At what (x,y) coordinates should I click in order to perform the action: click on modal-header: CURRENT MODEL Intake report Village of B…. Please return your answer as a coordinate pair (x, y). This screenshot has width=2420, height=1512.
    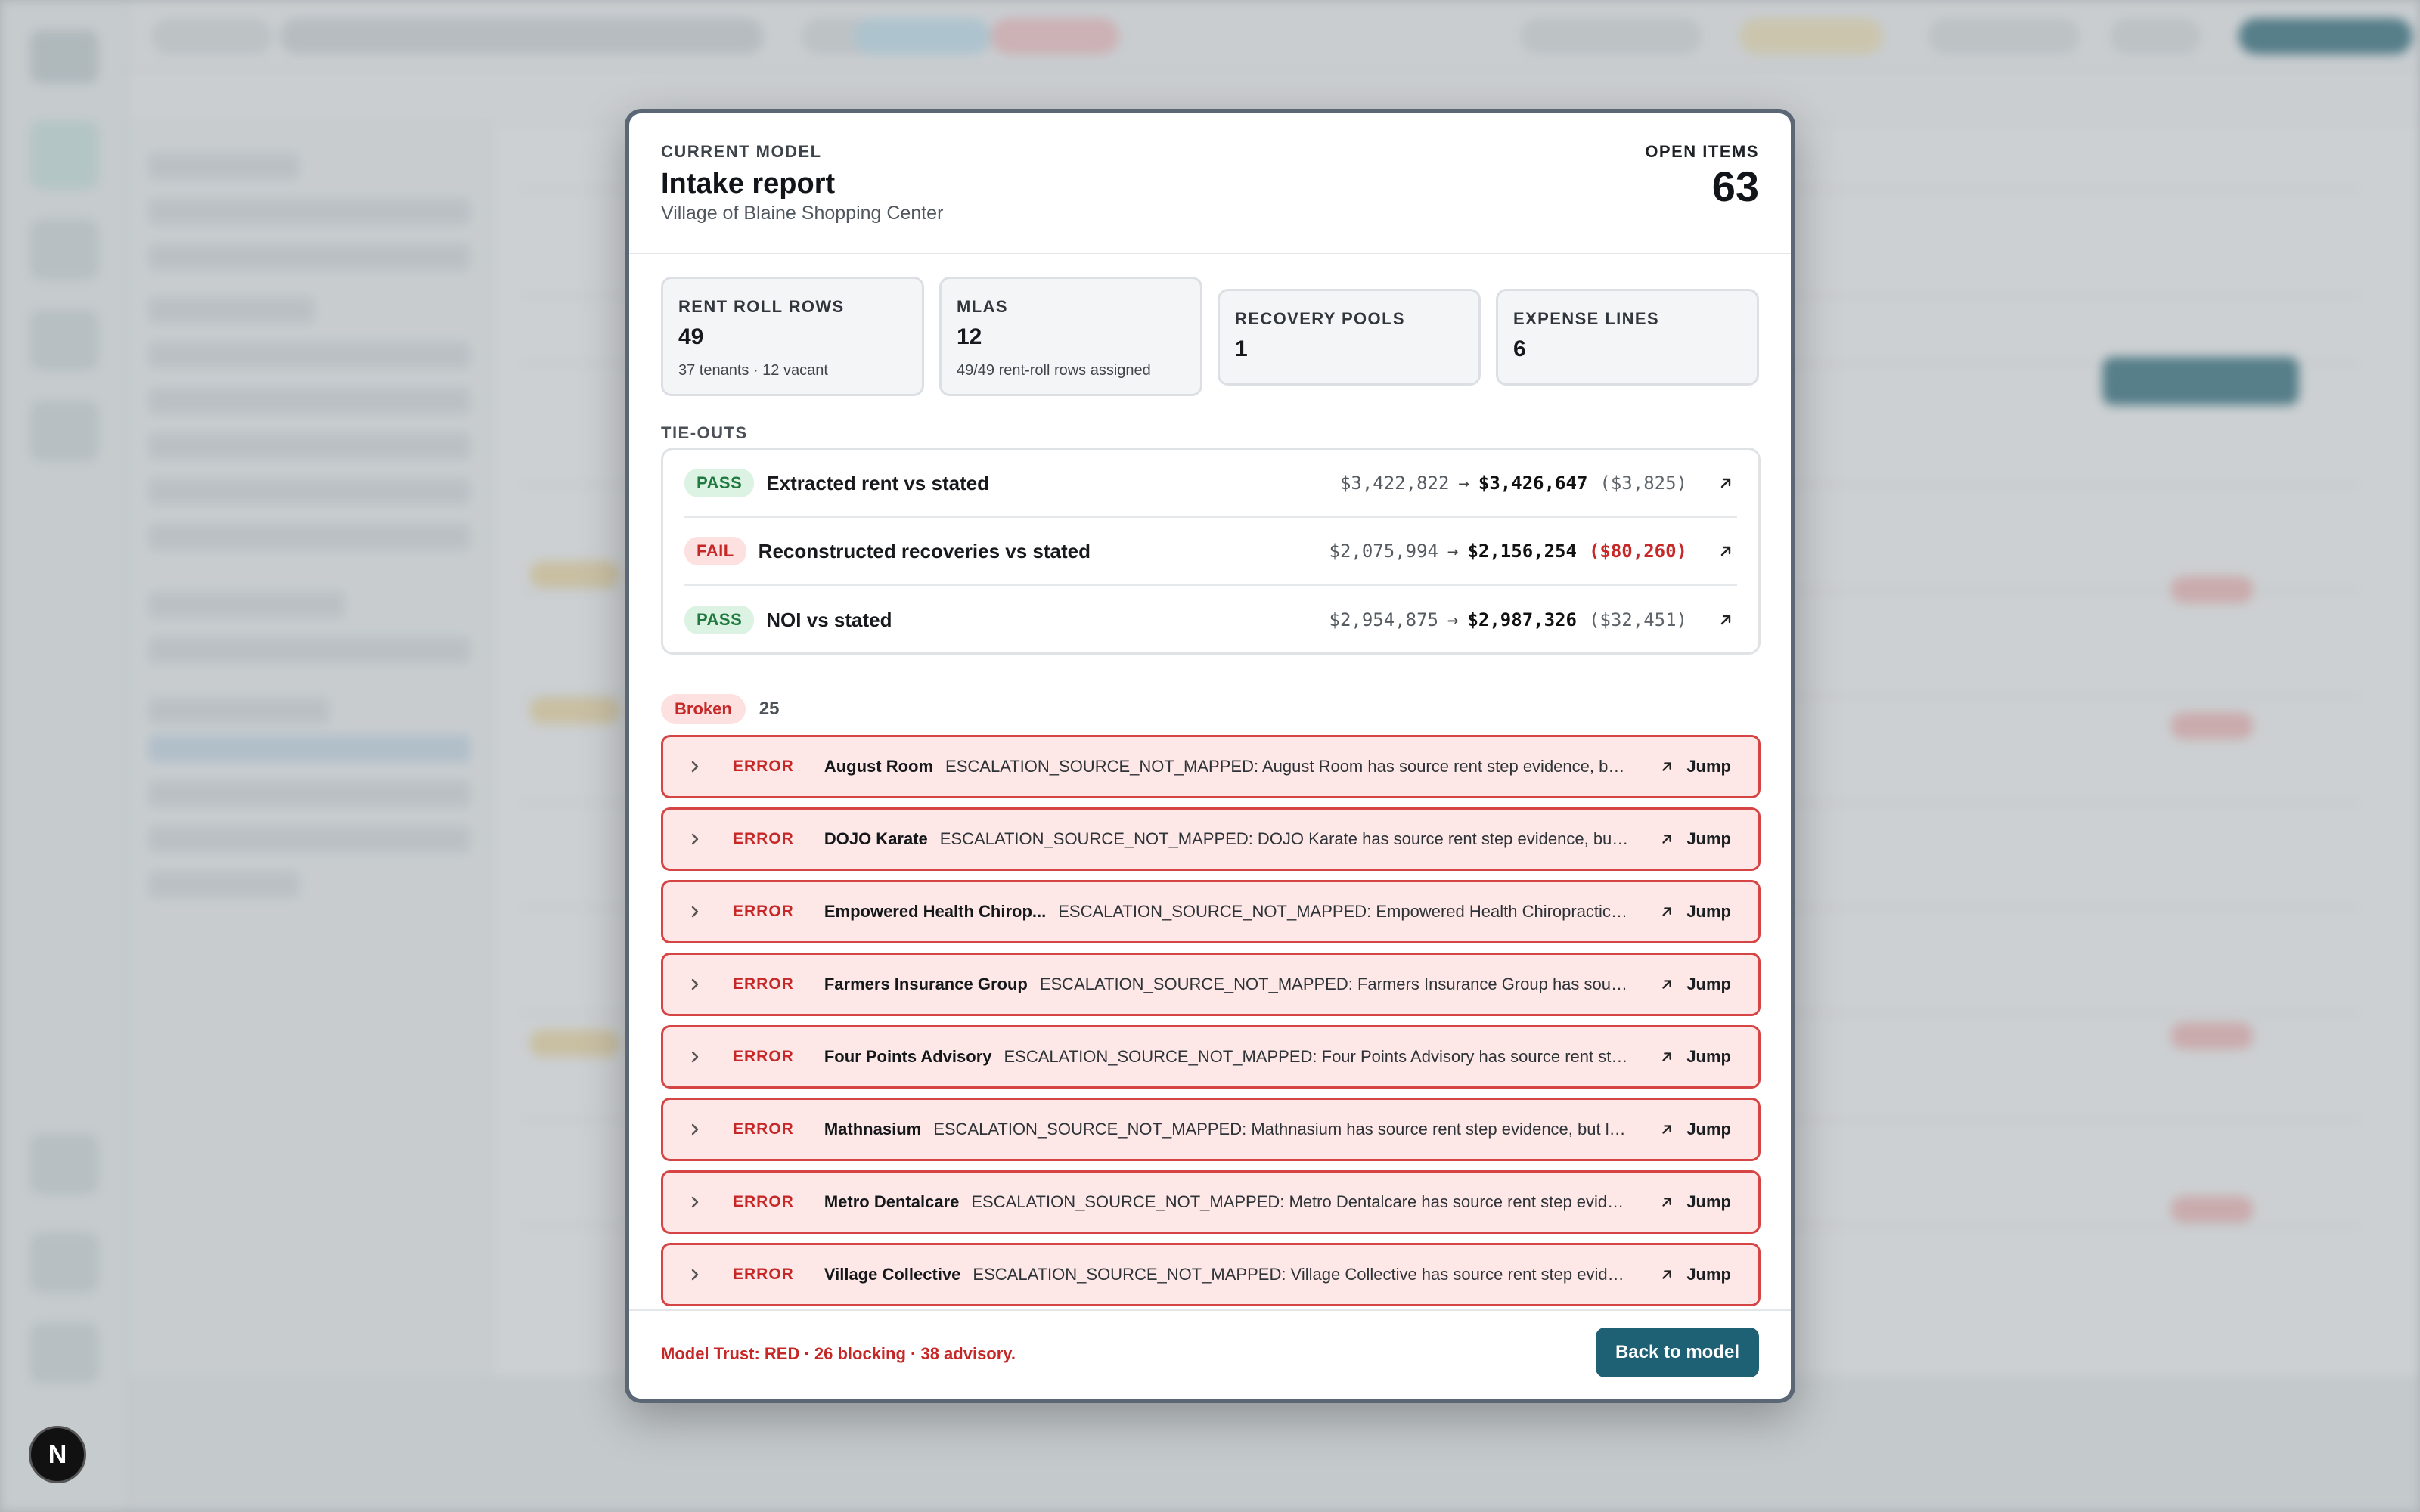
    Looking at the image, I should click on (1210, 183).